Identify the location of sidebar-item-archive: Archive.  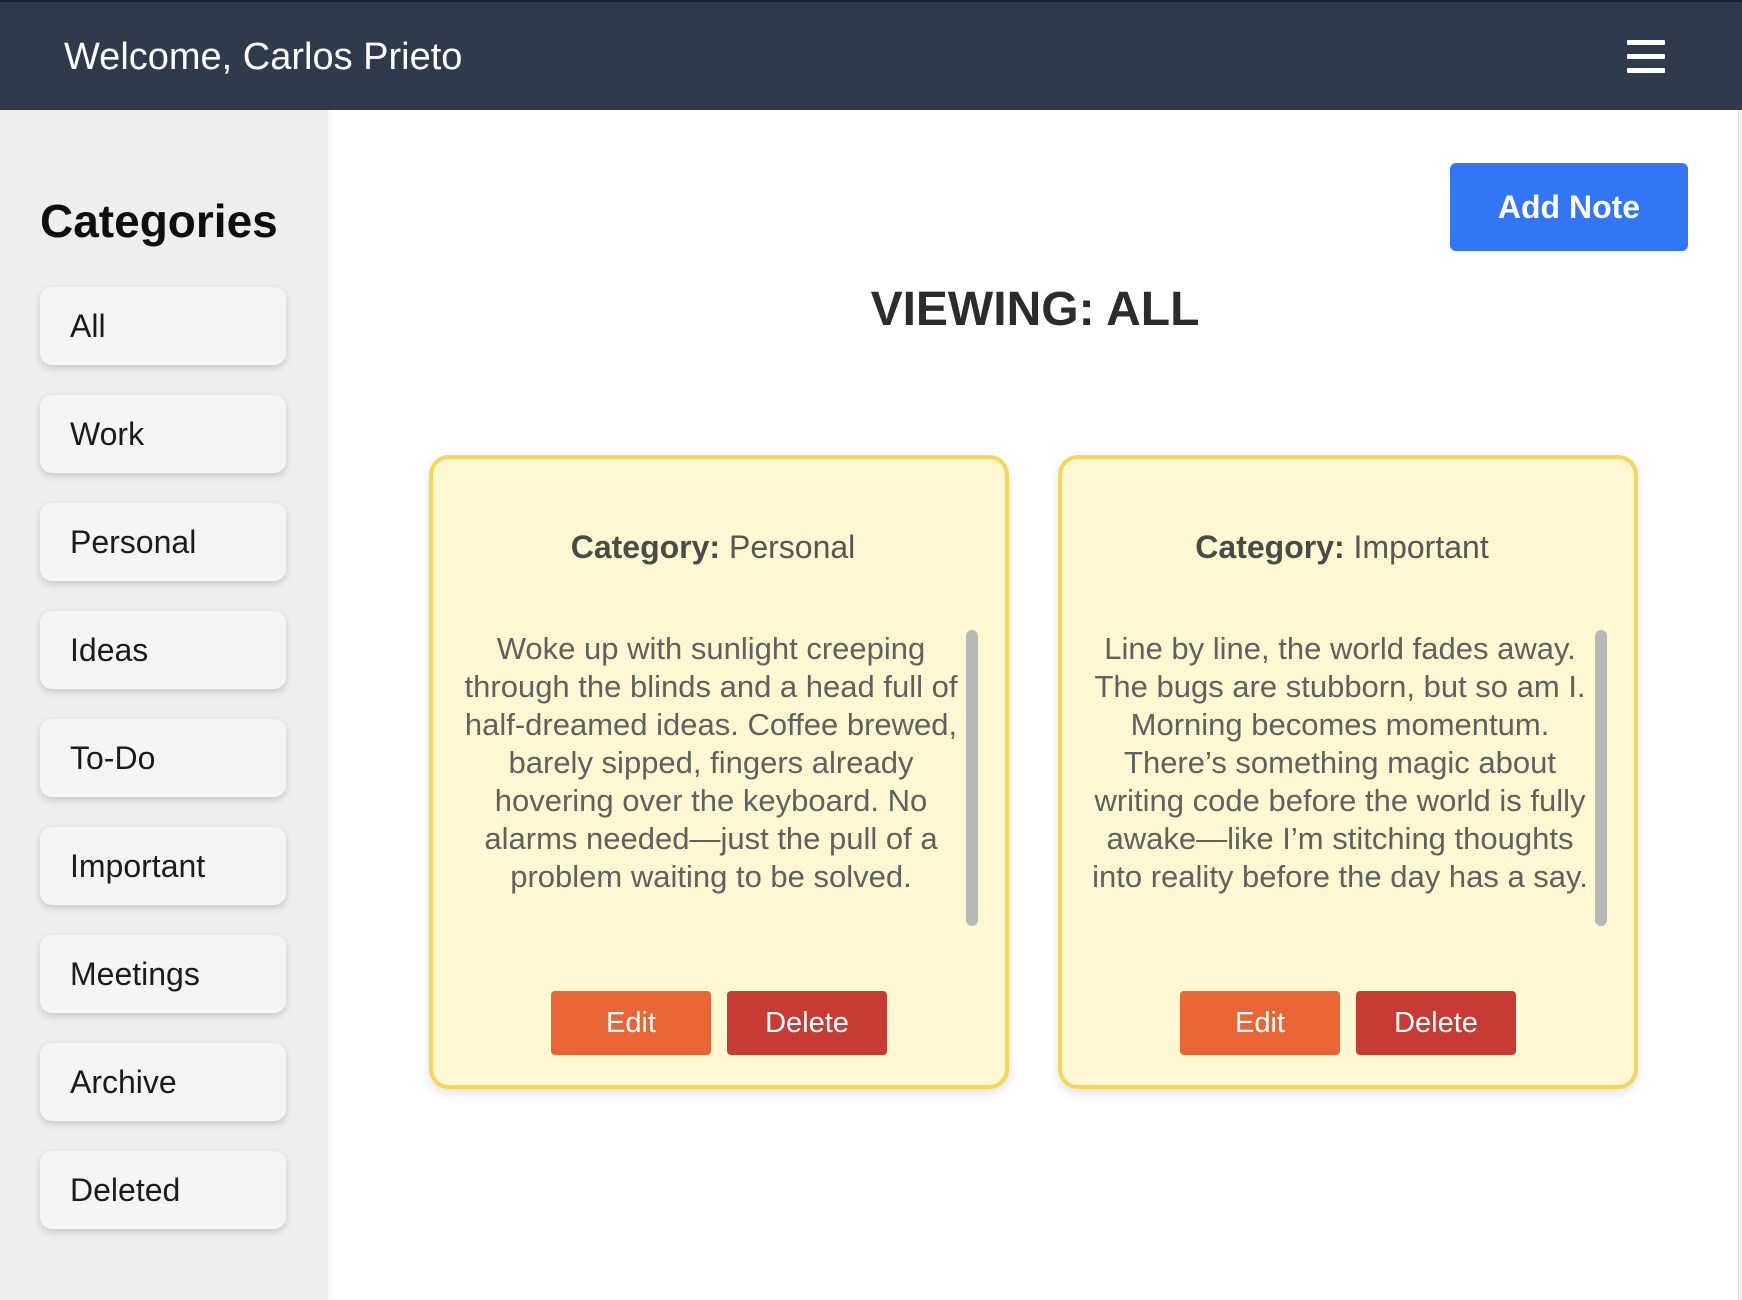
(163, 1082).